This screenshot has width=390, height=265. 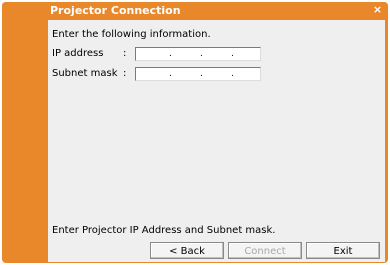 What do you see at coordinates (195, 10) in the screenshot?
I see `title-bar: Projector Connection ×` at bounding box center [195, 10].